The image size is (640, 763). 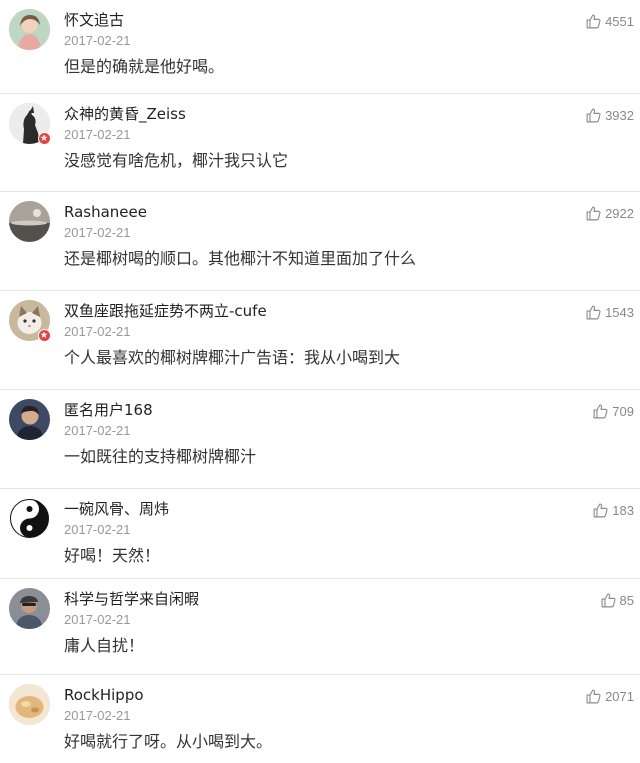 What do you see at coordinates (108, 410) in the screenshot?
I see `username: 匿名用户168` at bounding box center [108, 410].